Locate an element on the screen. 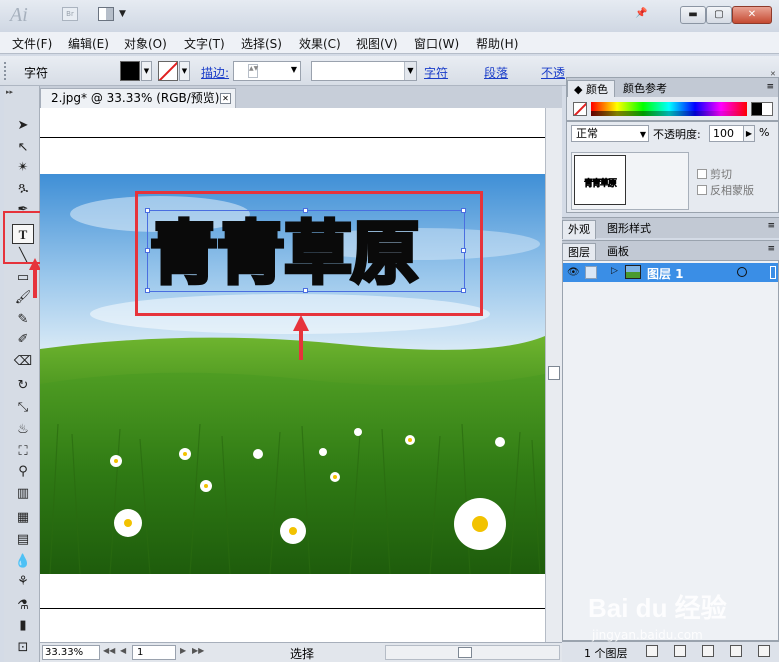  direct-selection-tool-icon: ↖ is located at coordinates (23, 148).